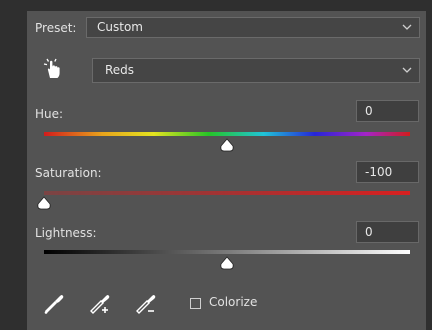 The image size is (432, 330). I want to click on channel-dropdown: Reds, so click(256, 70).